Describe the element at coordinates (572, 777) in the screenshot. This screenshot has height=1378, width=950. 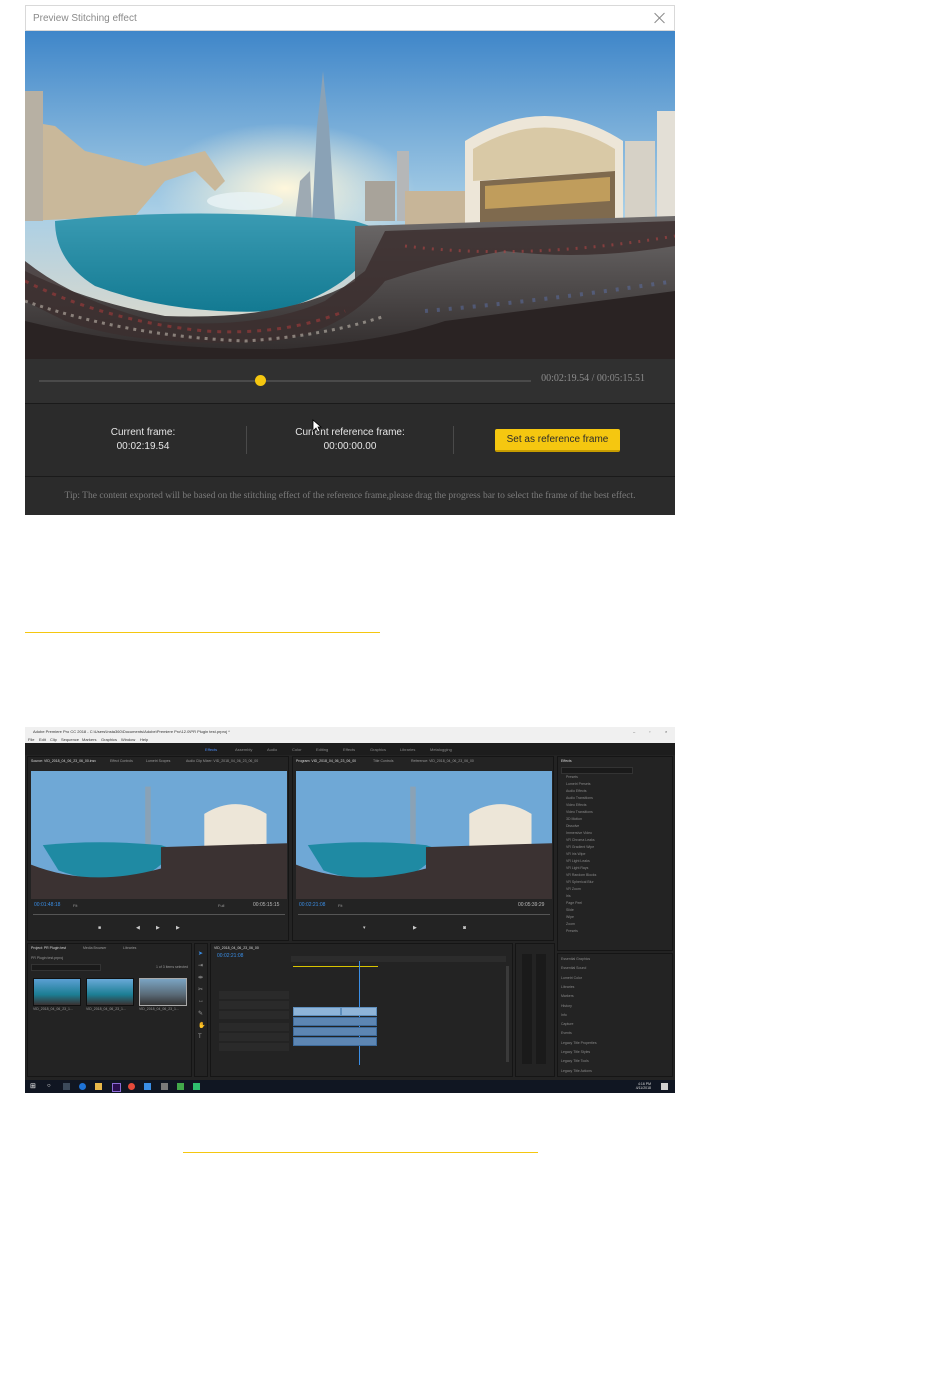
I see `effects-tree-item: Presets` at that location.